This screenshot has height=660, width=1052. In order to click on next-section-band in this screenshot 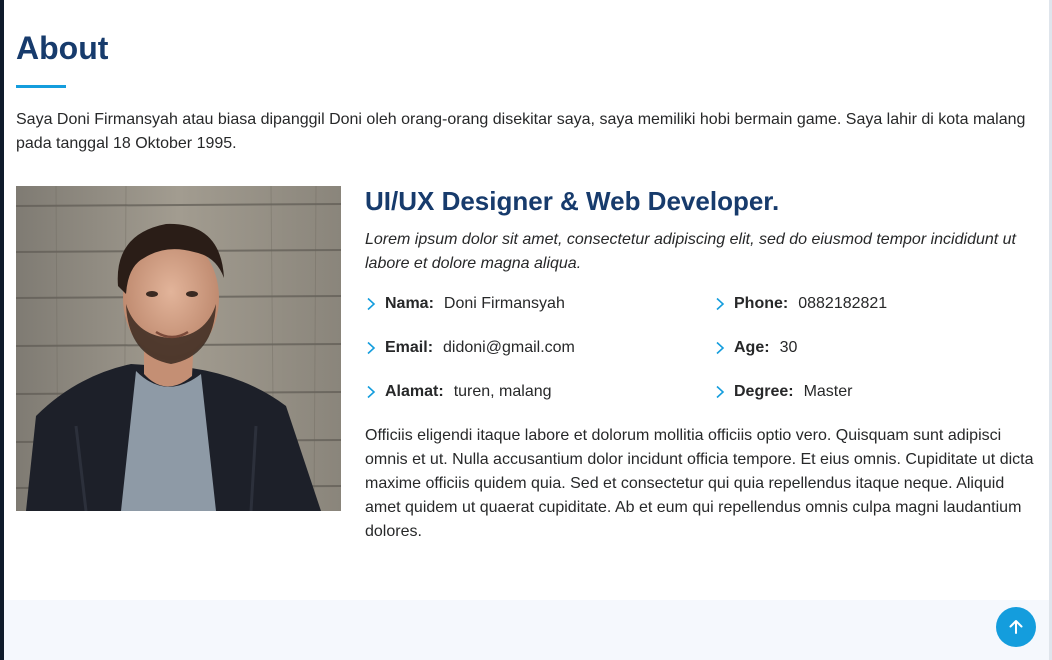, I will do `click(526, 630)`.